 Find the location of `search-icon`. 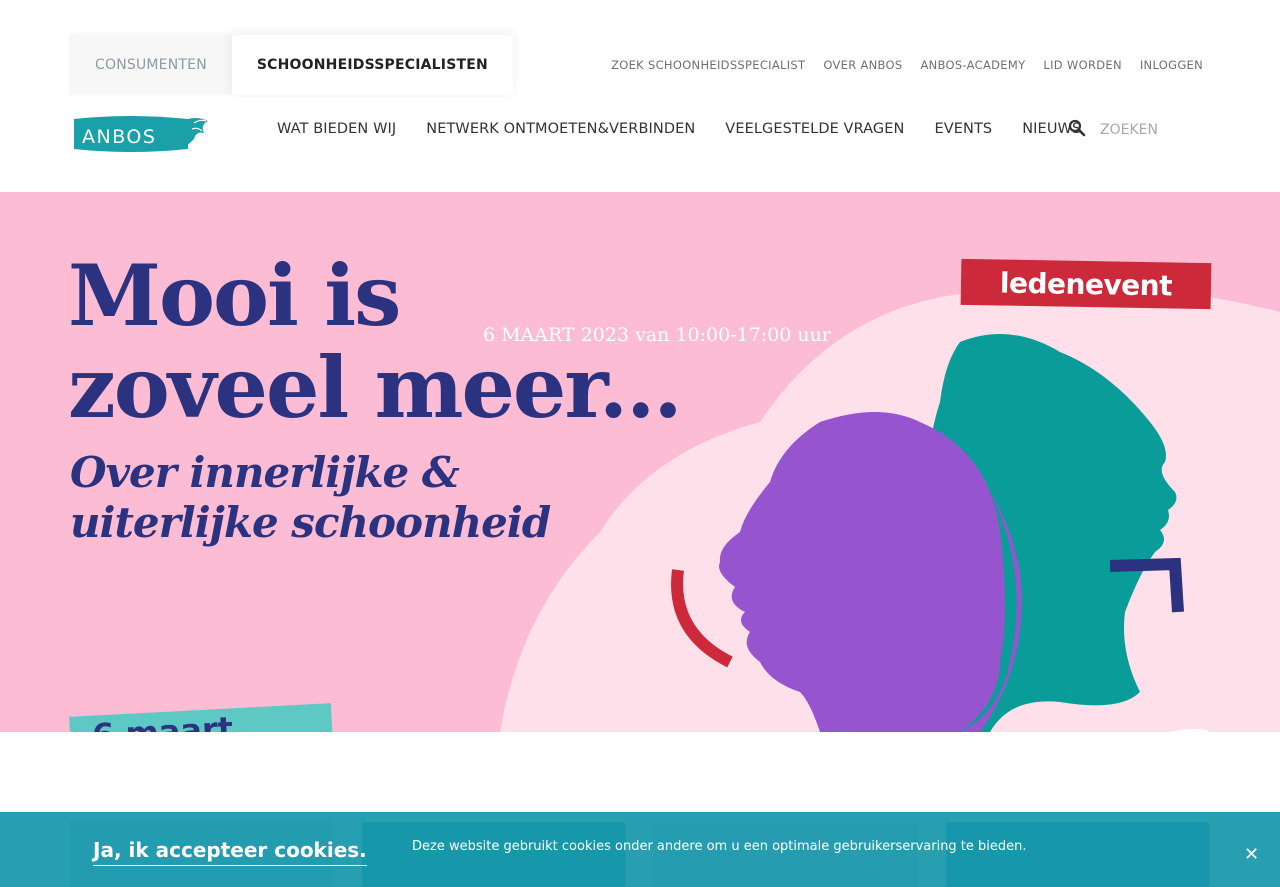

search-icon is located at coordinates (1077, 130).